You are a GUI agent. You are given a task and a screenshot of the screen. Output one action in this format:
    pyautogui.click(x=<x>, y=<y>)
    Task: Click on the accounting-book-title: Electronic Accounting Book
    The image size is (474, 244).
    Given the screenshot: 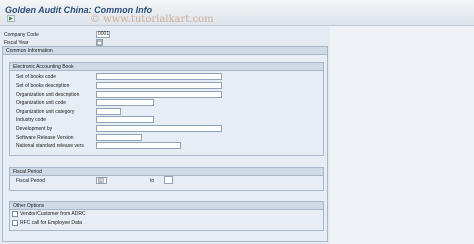 What is the action you would take?
    pyautogui.click(x=43, y=67)
    